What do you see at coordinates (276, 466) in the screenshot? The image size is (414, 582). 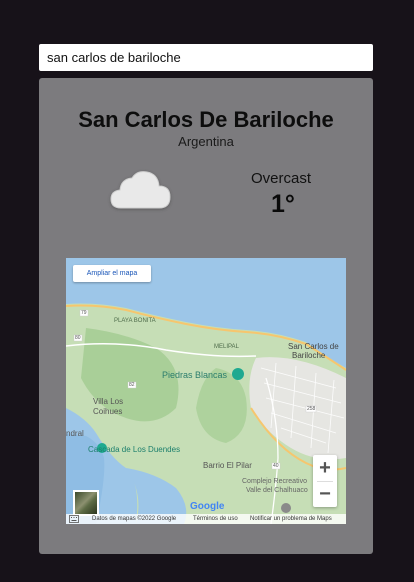 I see `road-badge-40: 40` at bounding box center [276, 466].